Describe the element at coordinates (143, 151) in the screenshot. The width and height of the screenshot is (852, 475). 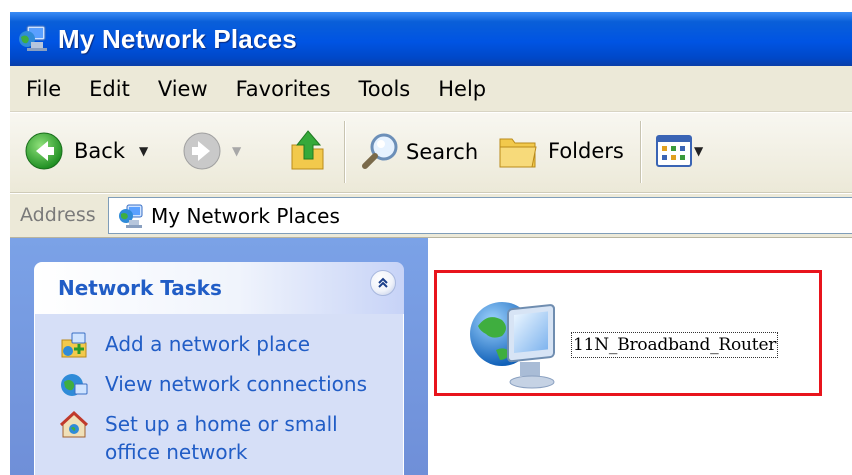
I see `back-dropdown-icon: ▼` at that location.